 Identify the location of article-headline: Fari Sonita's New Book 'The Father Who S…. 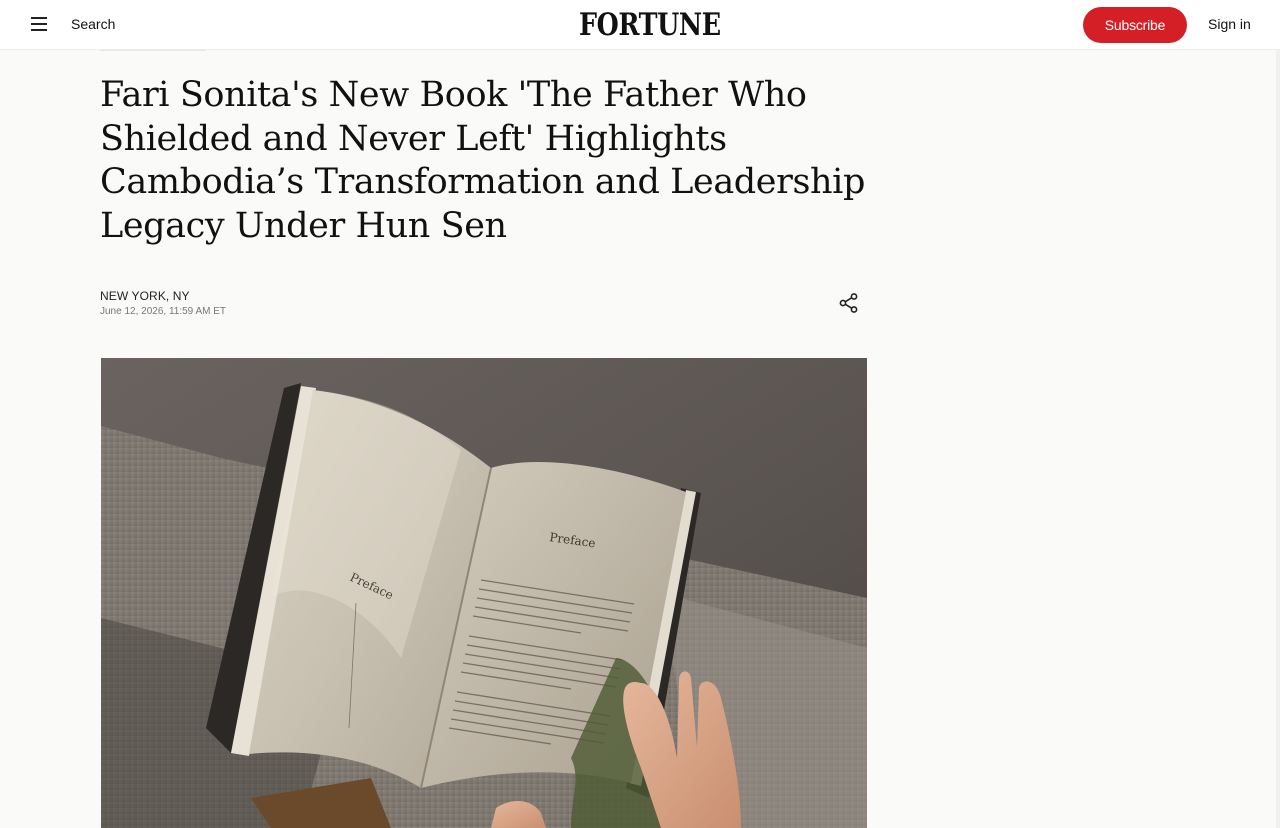
(482, 160).